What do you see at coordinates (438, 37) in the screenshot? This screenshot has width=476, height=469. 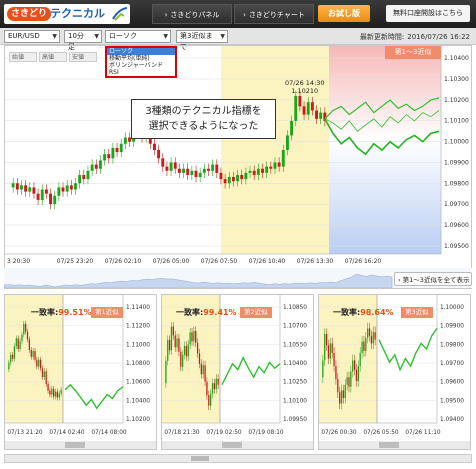 I see `last-updated-value: 2016/07/26 16:22` at bounding box center [438, 37].